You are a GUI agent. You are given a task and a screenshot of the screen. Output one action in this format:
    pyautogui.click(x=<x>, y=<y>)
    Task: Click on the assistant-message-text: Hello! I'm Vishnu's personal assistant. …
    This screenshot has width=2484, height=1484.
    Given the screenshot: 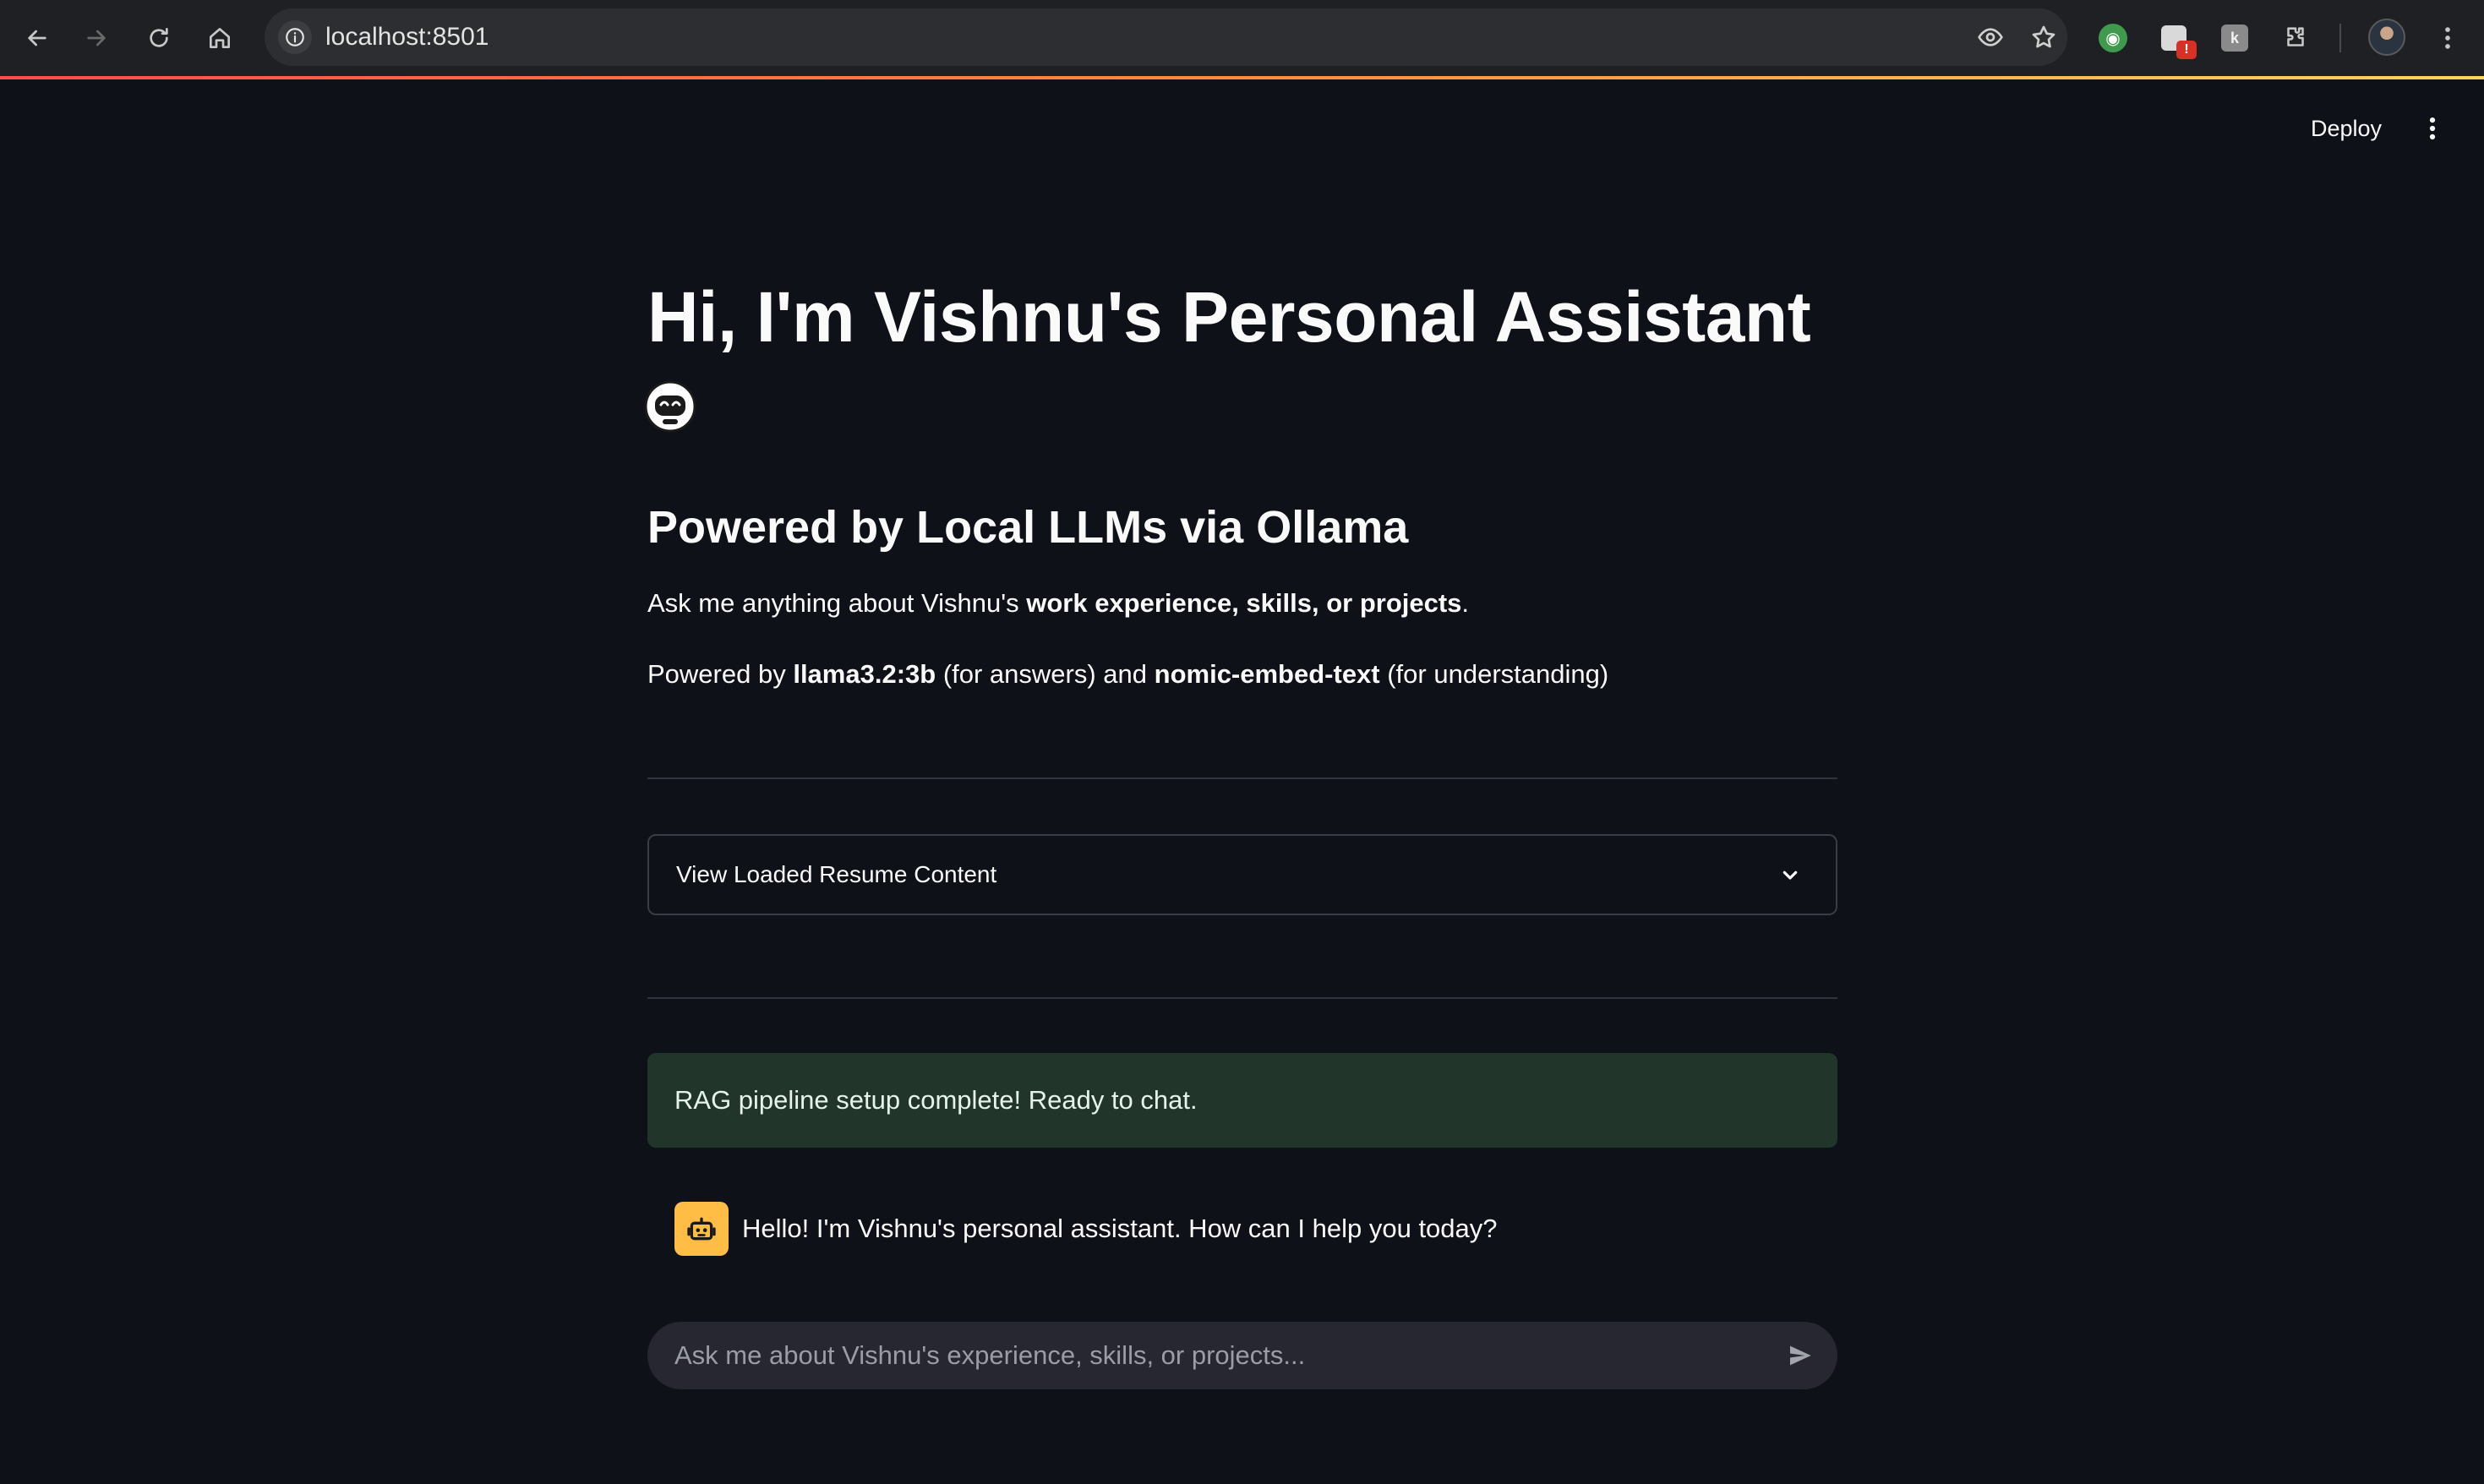 What is the action you would take?
    pyautogui.click(x=1120, y=1229)
    